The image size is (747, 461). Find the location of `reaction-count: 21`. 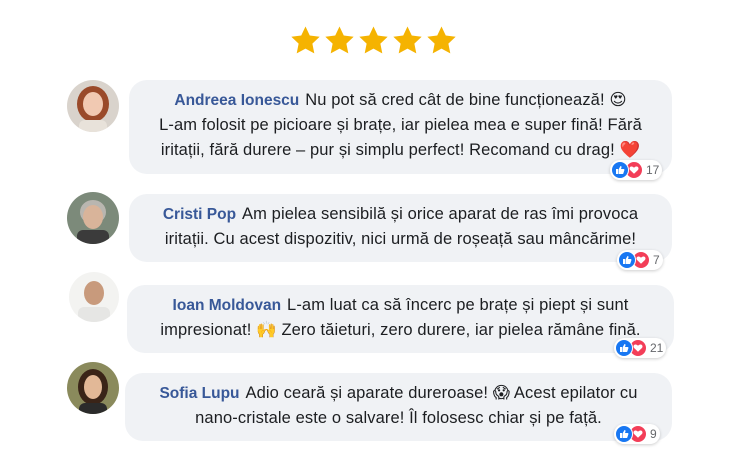

reaction-count: 21 is located at coordinates (657, 348).